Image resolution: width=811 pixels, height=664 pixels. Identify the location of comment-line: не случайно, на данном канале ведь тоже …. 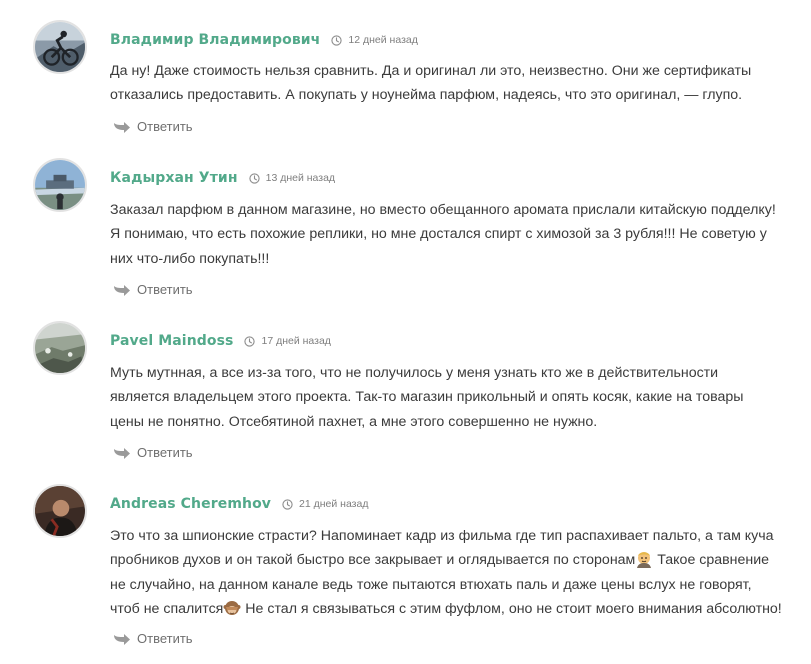
(431, 584).